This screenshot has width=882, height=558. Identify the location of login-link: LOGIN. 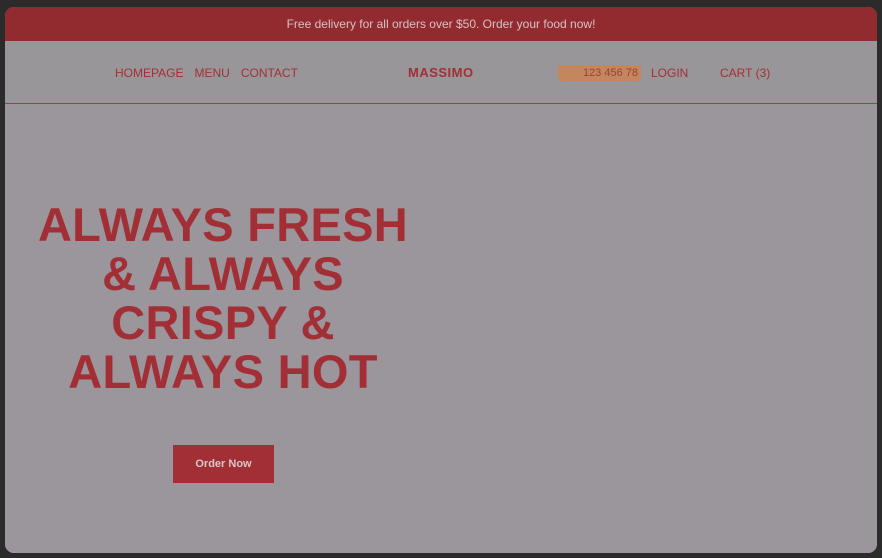
(669, 73).